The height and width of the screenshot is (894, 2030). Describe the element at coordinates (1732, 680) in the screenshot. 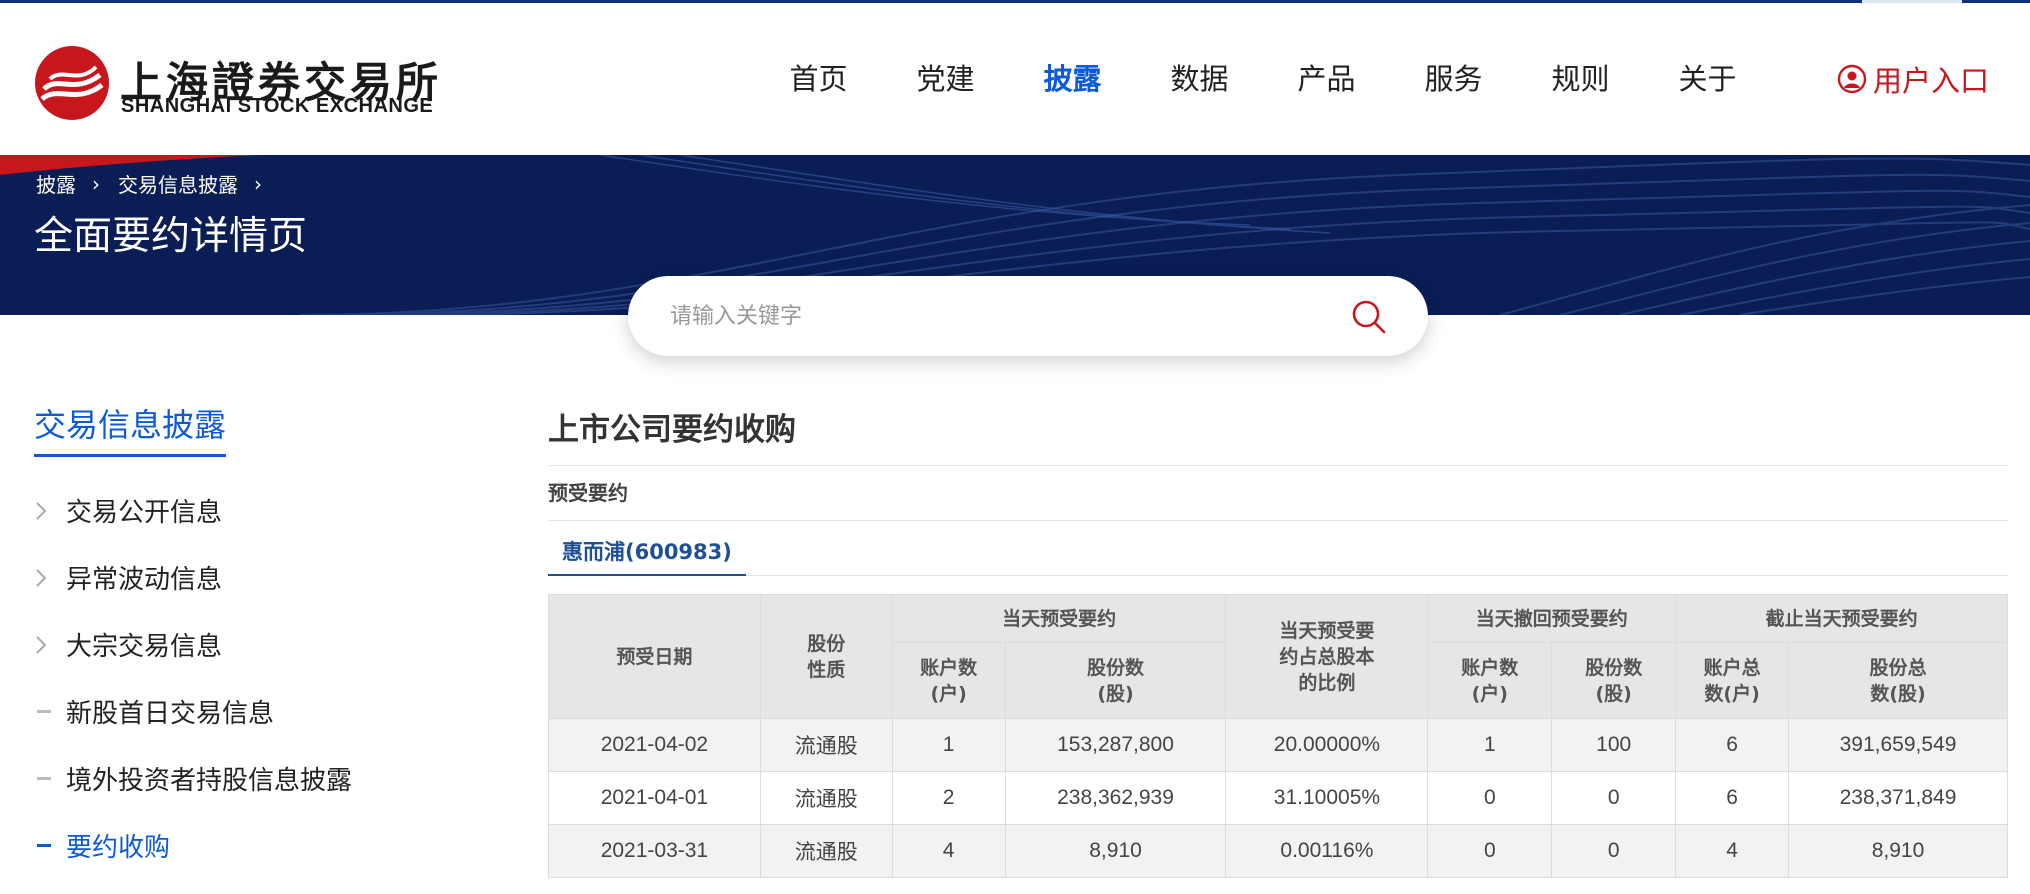

I see `header-total-accounts: 账户总 数(户)` at that location.